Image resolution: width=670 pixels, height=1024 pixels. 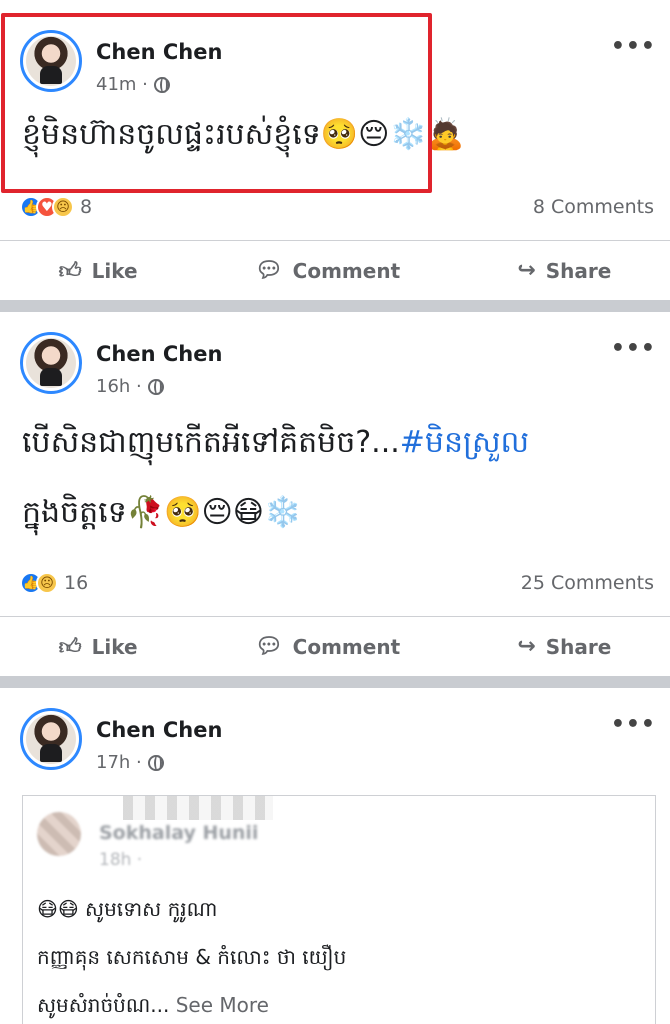 I want to click on highlight-box, so click(x=216, y=103).